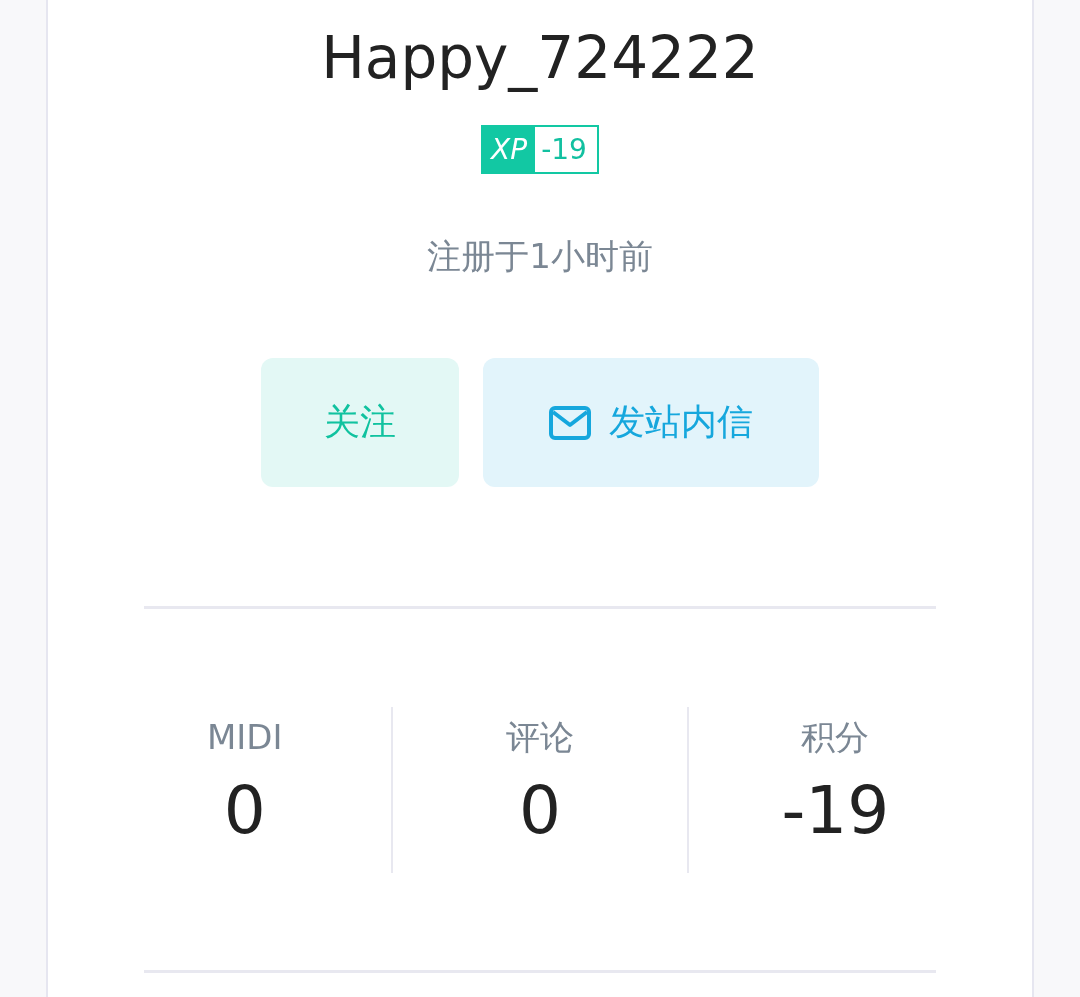 The height and width of the screenshot is (997, 1080). I want to click on stat-value: -19, so click(835, 811).